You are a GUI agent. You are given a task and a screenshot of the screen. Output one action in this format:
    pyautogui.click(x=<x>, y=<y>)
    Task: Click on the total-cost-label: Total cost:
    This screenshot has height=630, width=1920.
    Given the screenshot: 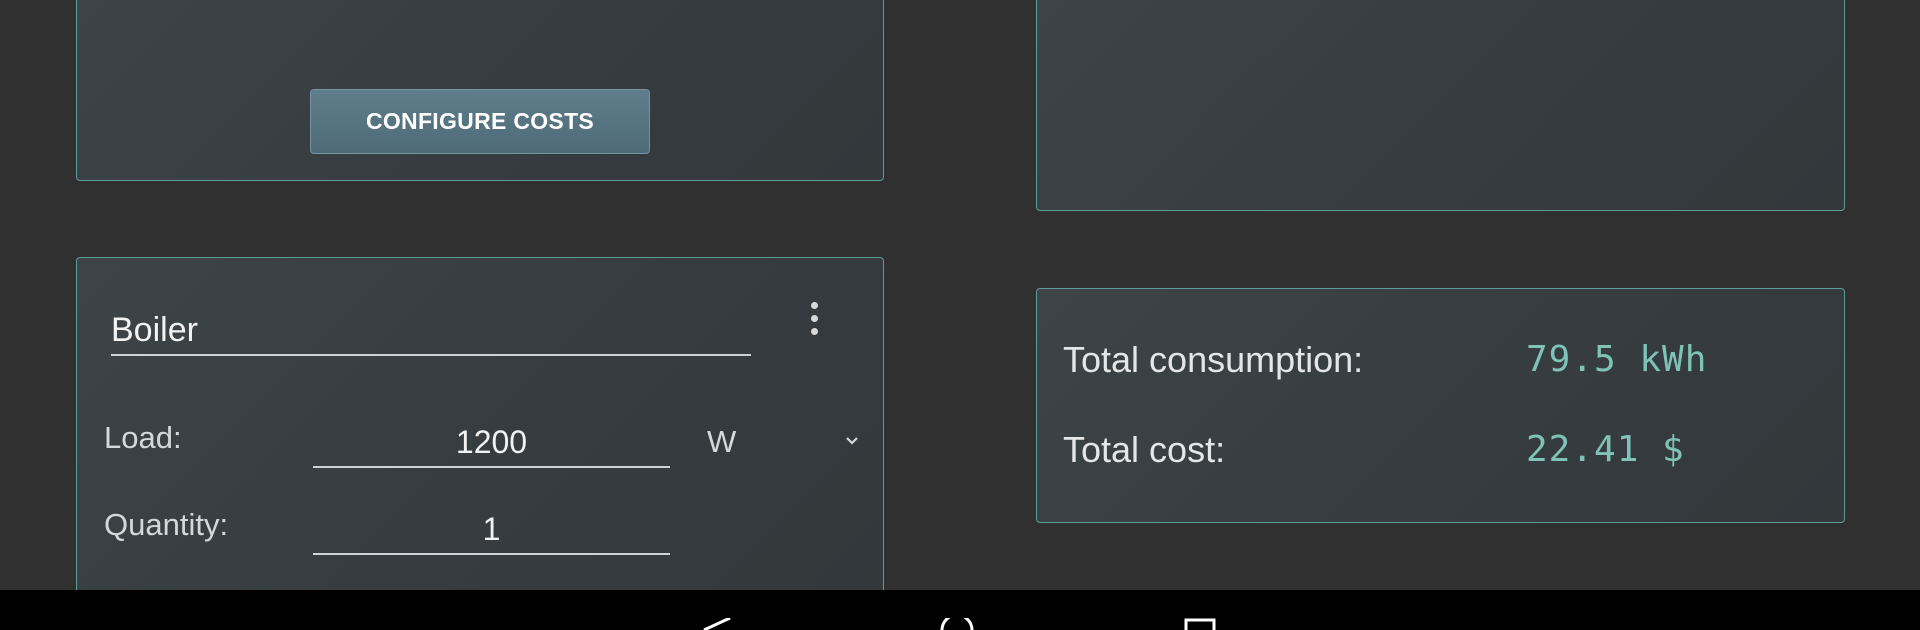 What is the action you would take?
    pyautogui.click(x=1144, y=449)
    